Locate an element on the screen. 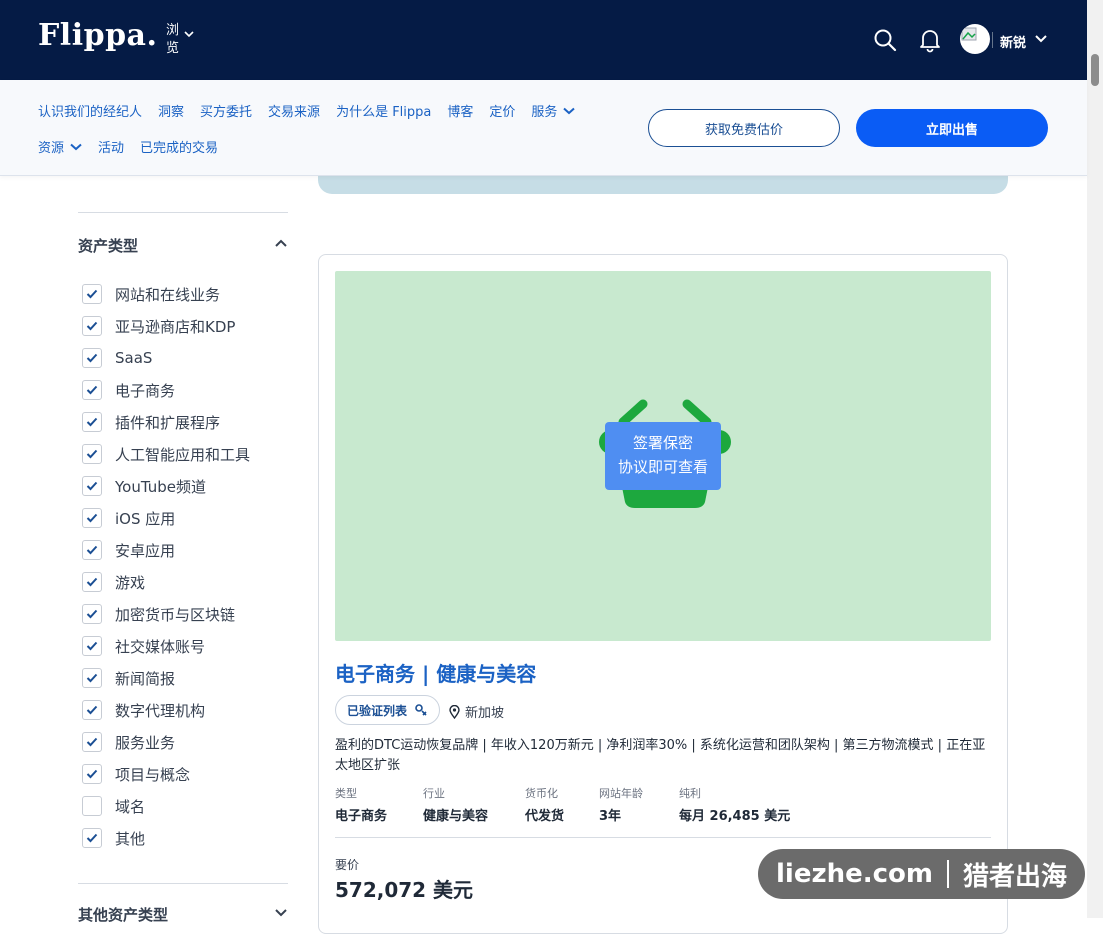  sidebar-divider is located at coordinates (183, 883).